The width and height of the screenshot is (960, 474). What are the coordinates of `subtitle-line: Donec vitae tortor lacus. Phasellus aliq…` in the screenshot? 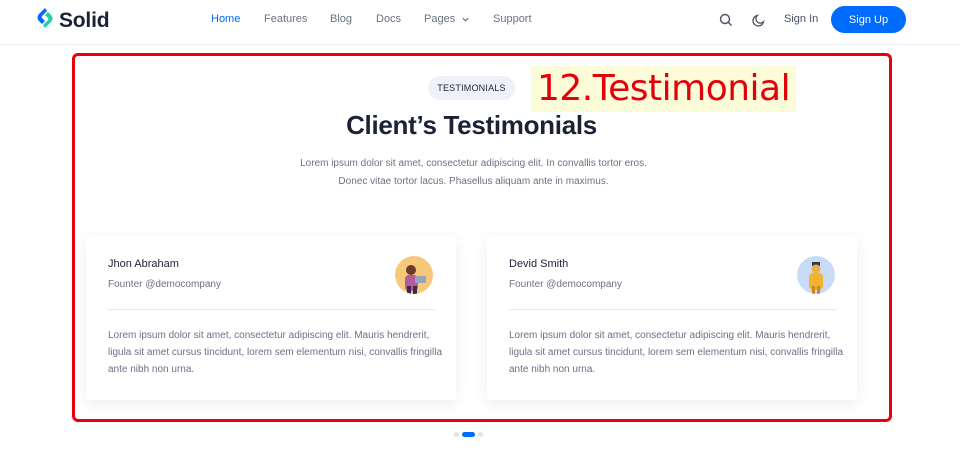 It's located at (473, 181).